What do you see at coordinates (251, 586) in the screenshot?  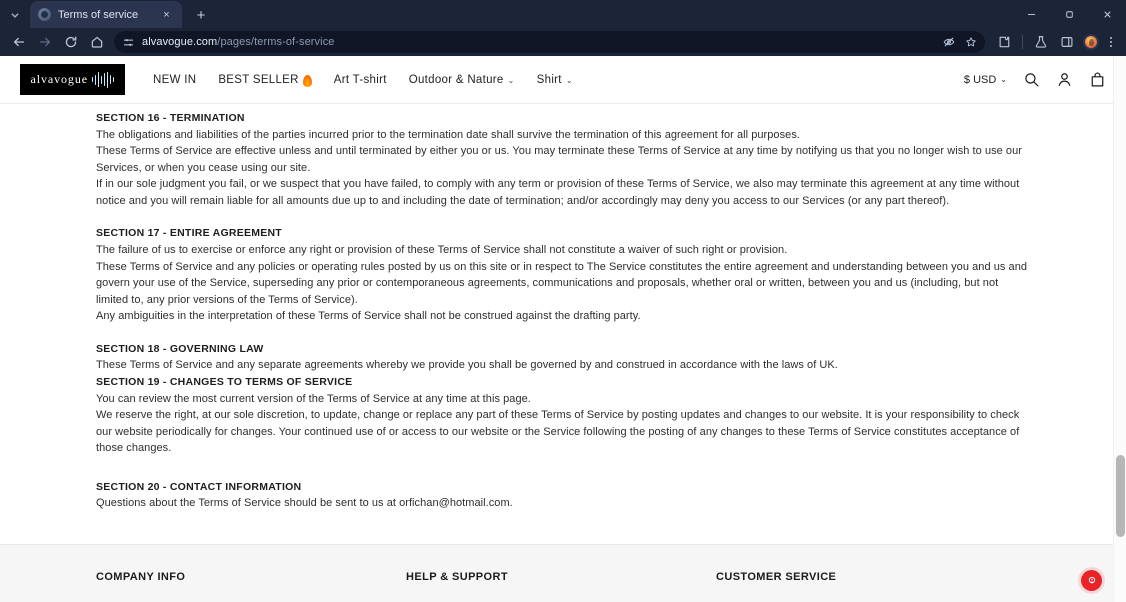 I see `footer-column-company-info: COMPANY INFO` at bounding box center [251, 586].